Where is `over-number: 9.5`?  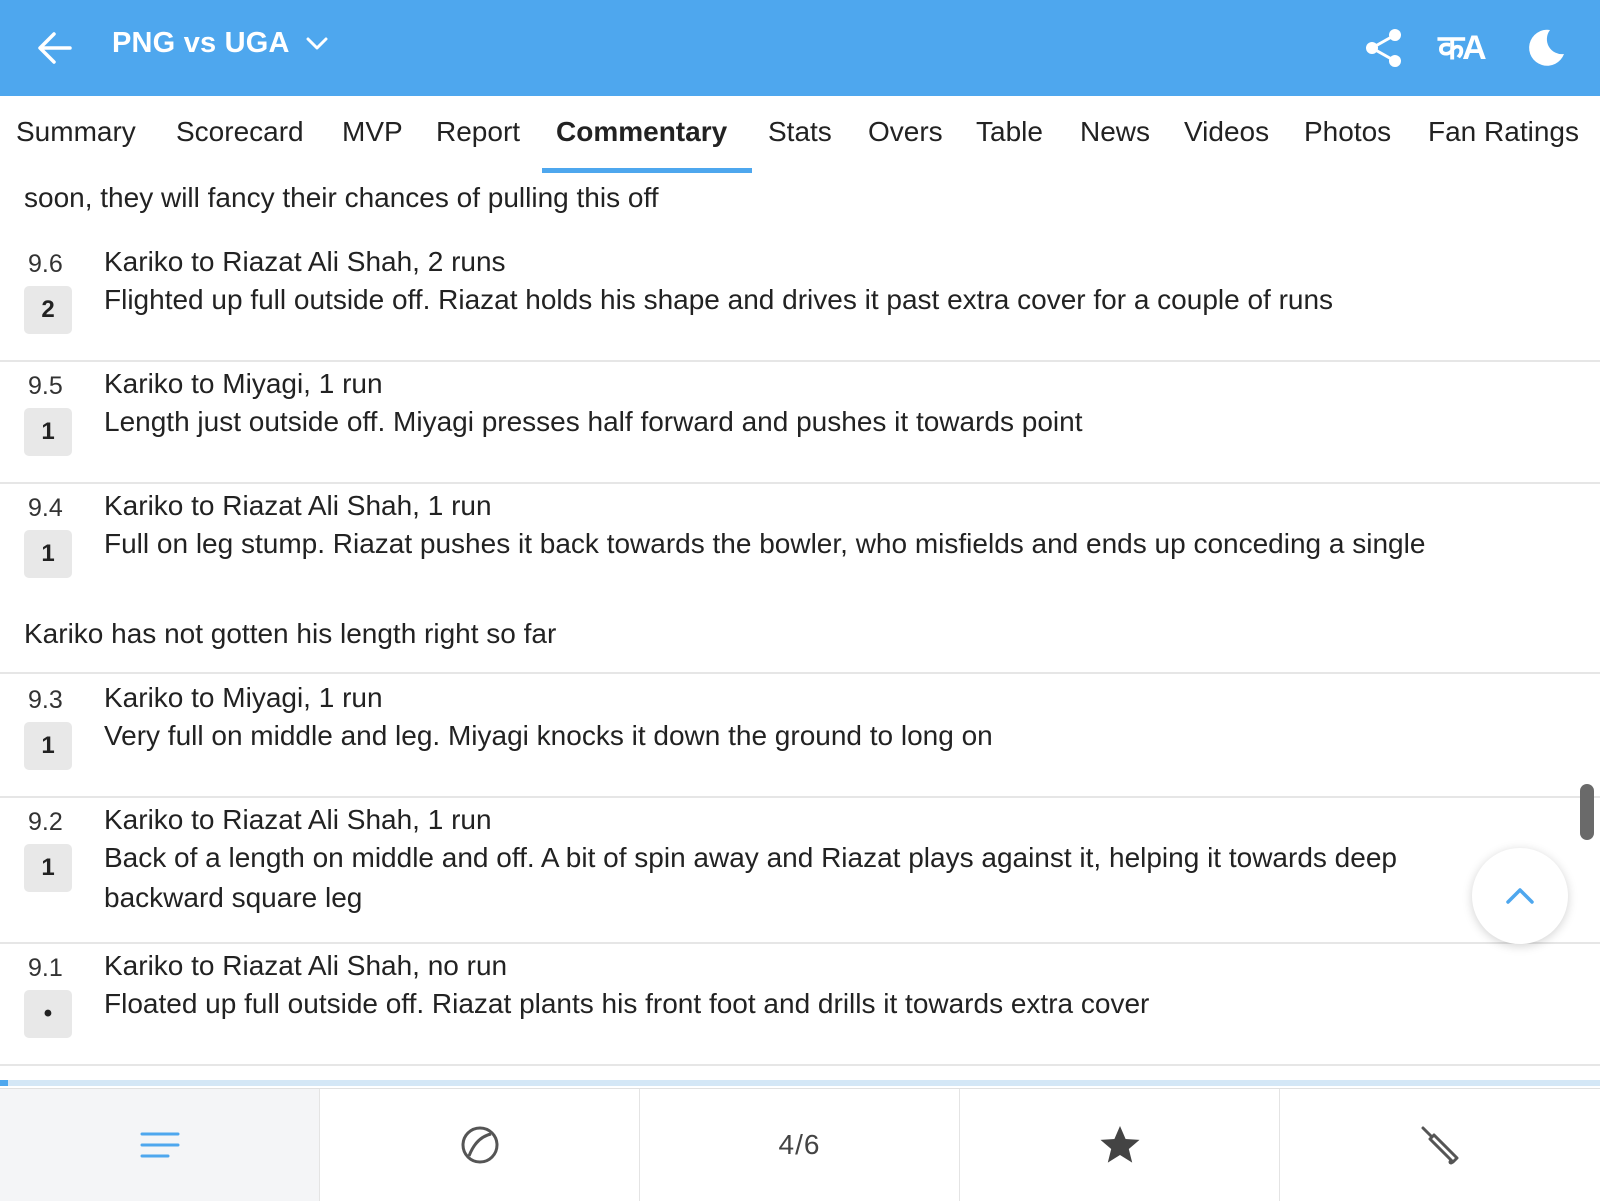
over-number: 9.5 is located at coordinates (45, 386).